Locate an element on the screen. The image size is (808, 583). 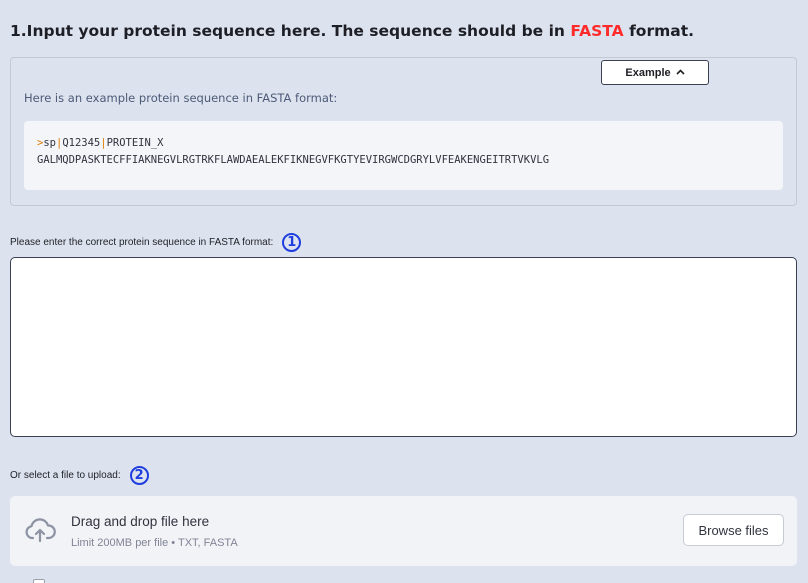
heading-fasta-accent: FASTA is located at coordinates (597, 31).